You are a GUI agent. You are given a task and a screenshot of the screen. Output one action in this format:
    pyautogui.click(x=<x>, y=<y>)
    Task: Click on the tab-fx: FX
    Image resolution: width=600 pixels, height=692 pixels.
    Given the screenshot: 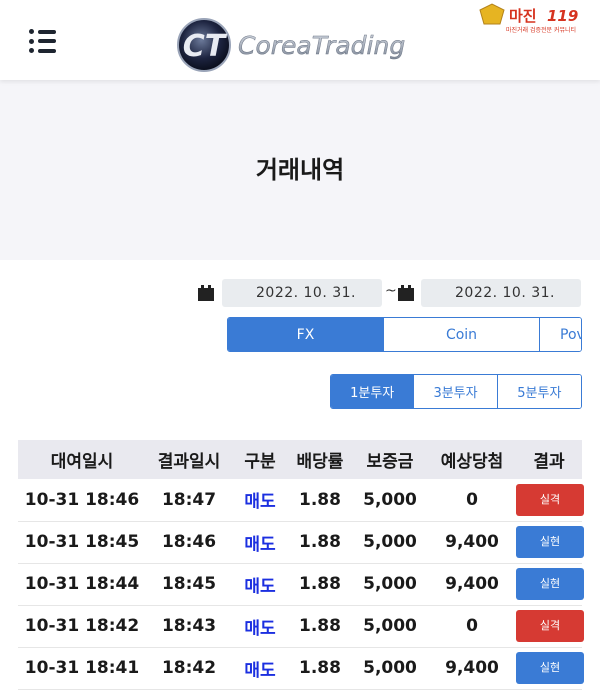 What is the action you would take?
    pyautogui.click(x=306, y=334)
    